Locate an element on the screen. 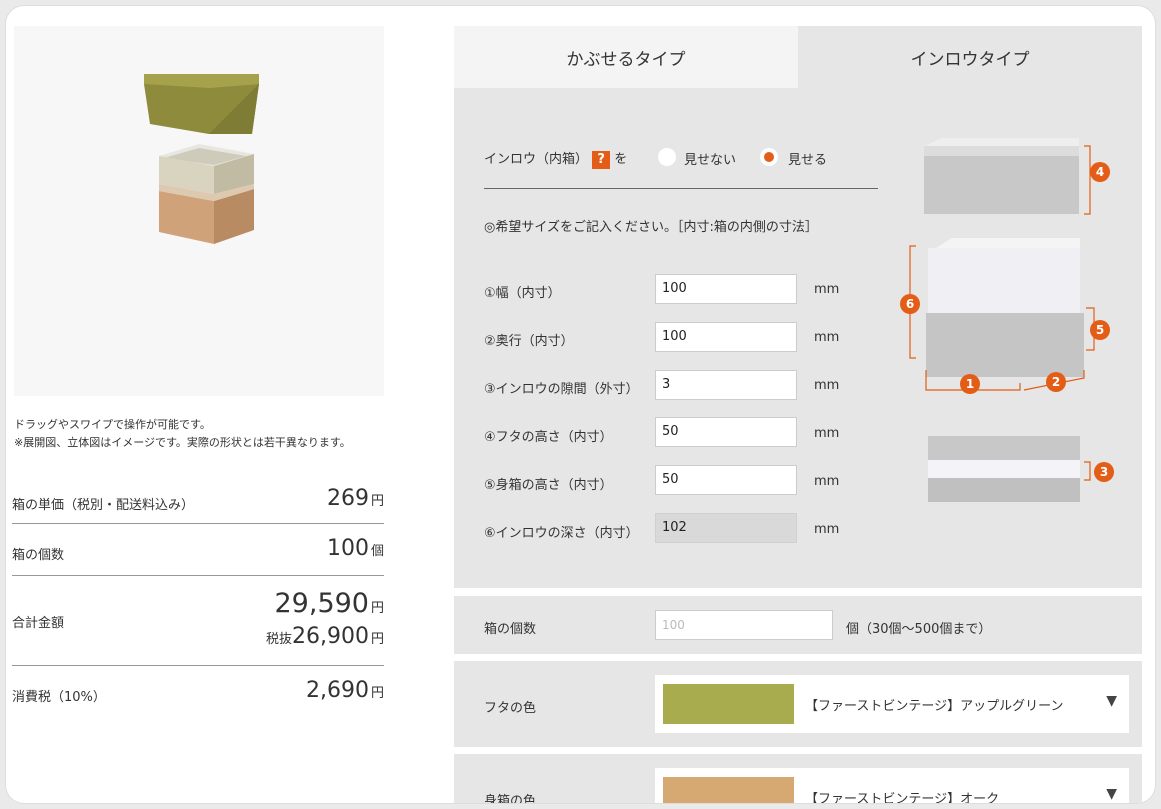 This screenshot has height=809, width=1161. diagram-badge-2: 2 is located at coordinates (1056, 382).